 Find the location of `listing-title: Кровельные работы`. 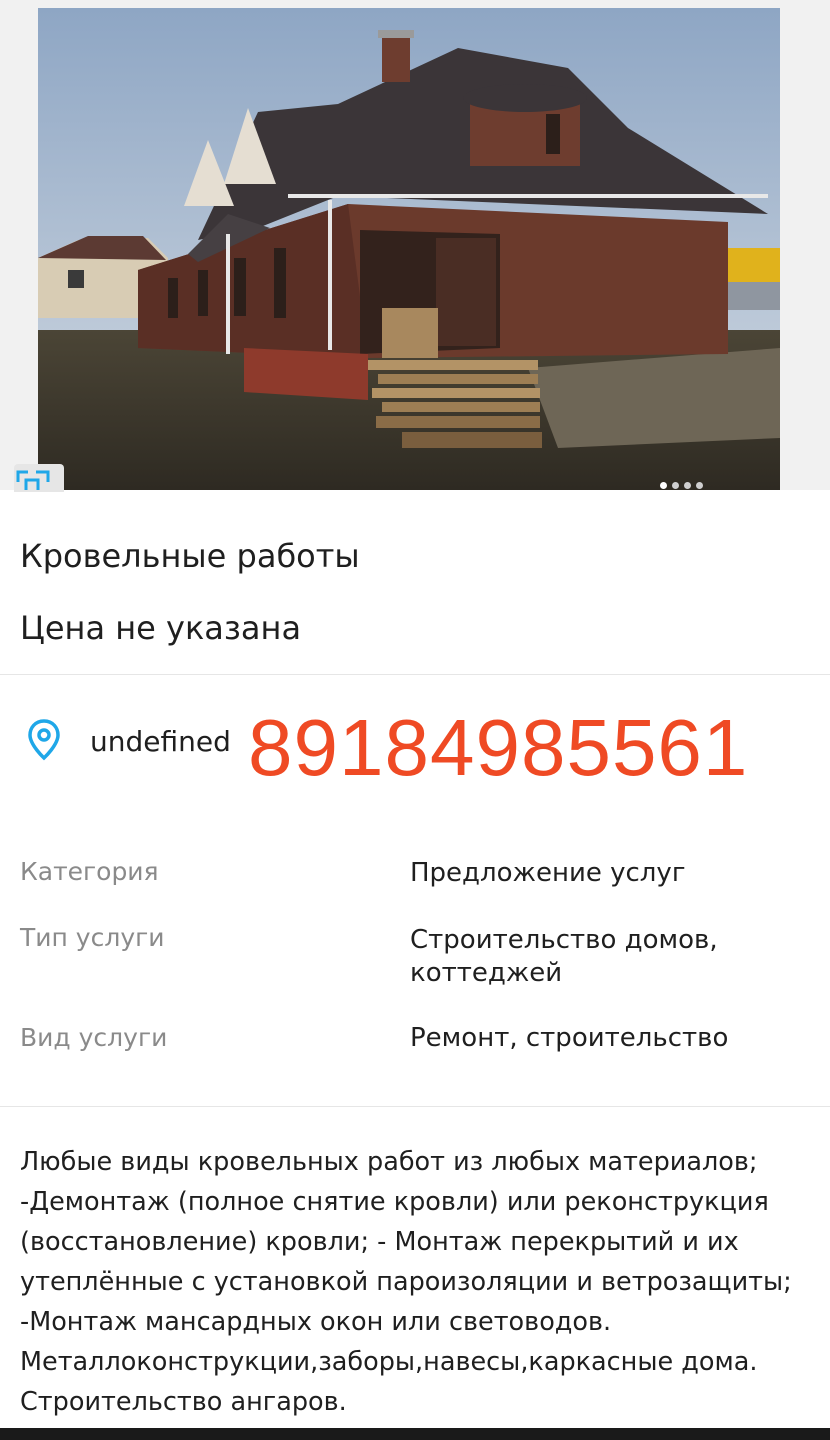

listing-title: Кровельные работы is located at coordinates (190, 556).